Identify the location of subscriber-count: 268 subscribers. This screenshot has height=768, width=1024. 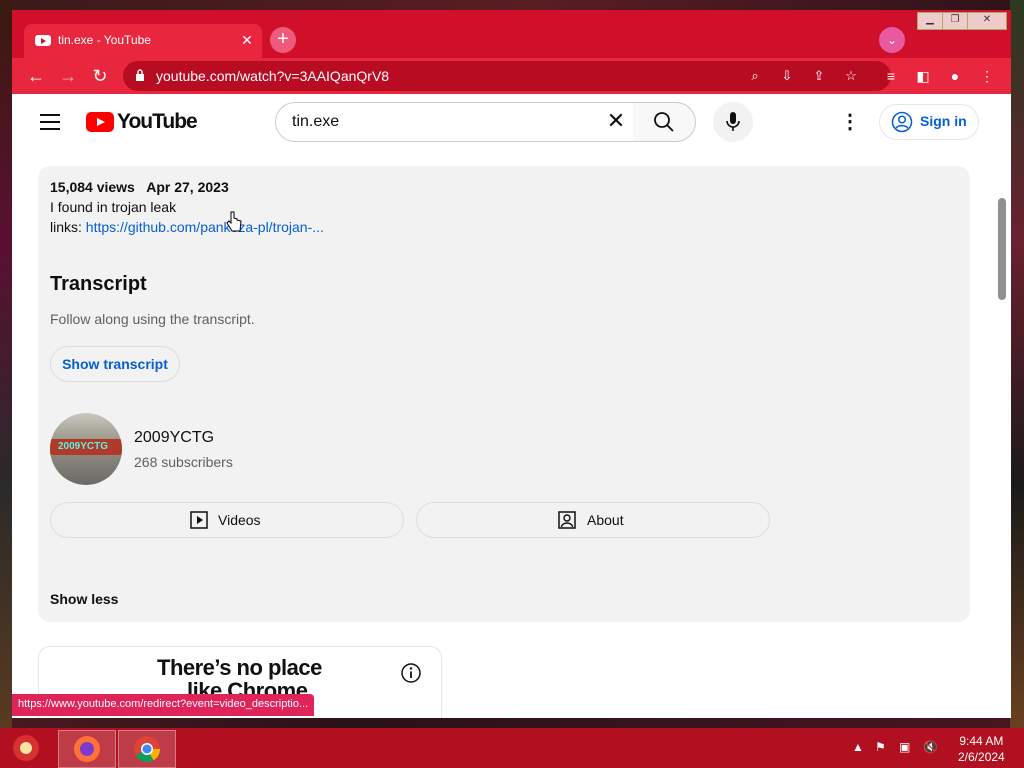
(183, 462).